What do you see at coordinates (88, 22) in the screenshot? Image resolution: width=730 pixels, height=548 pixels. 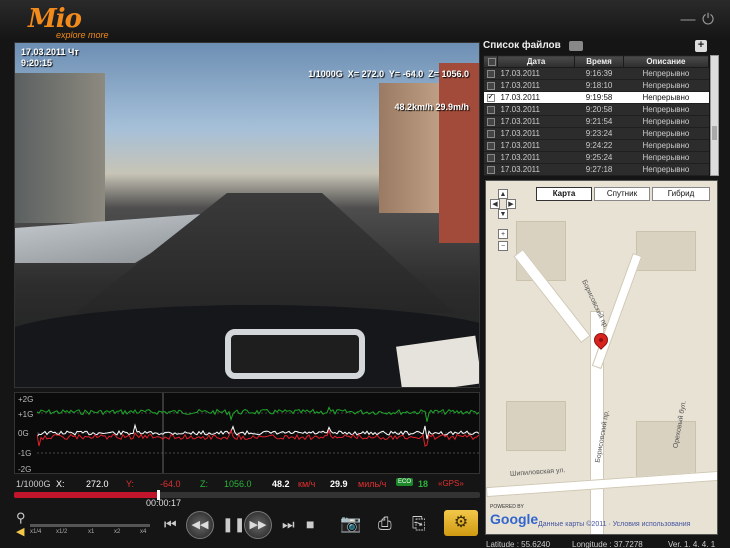 I see `mio-logo: Mio explore more` at bounding box center [88, 22].